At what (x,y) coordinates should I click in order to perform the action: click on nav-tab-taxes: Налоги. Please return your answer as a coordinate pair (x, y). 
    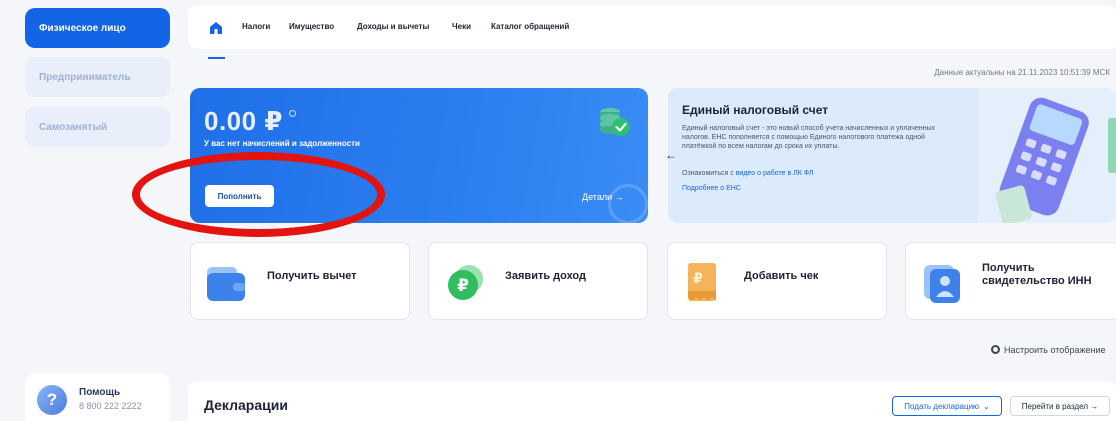
    Looking at the image, I should click on (256, 26).